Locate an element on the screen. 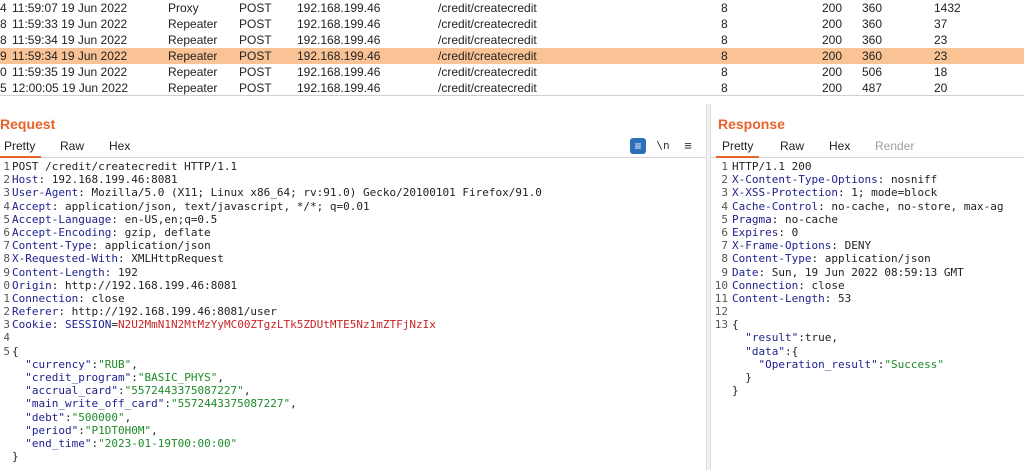 The width and height of the screenshot is (1024, 470). code-line: 8 Content-Type: application/json is located at coordinates (867, 258).